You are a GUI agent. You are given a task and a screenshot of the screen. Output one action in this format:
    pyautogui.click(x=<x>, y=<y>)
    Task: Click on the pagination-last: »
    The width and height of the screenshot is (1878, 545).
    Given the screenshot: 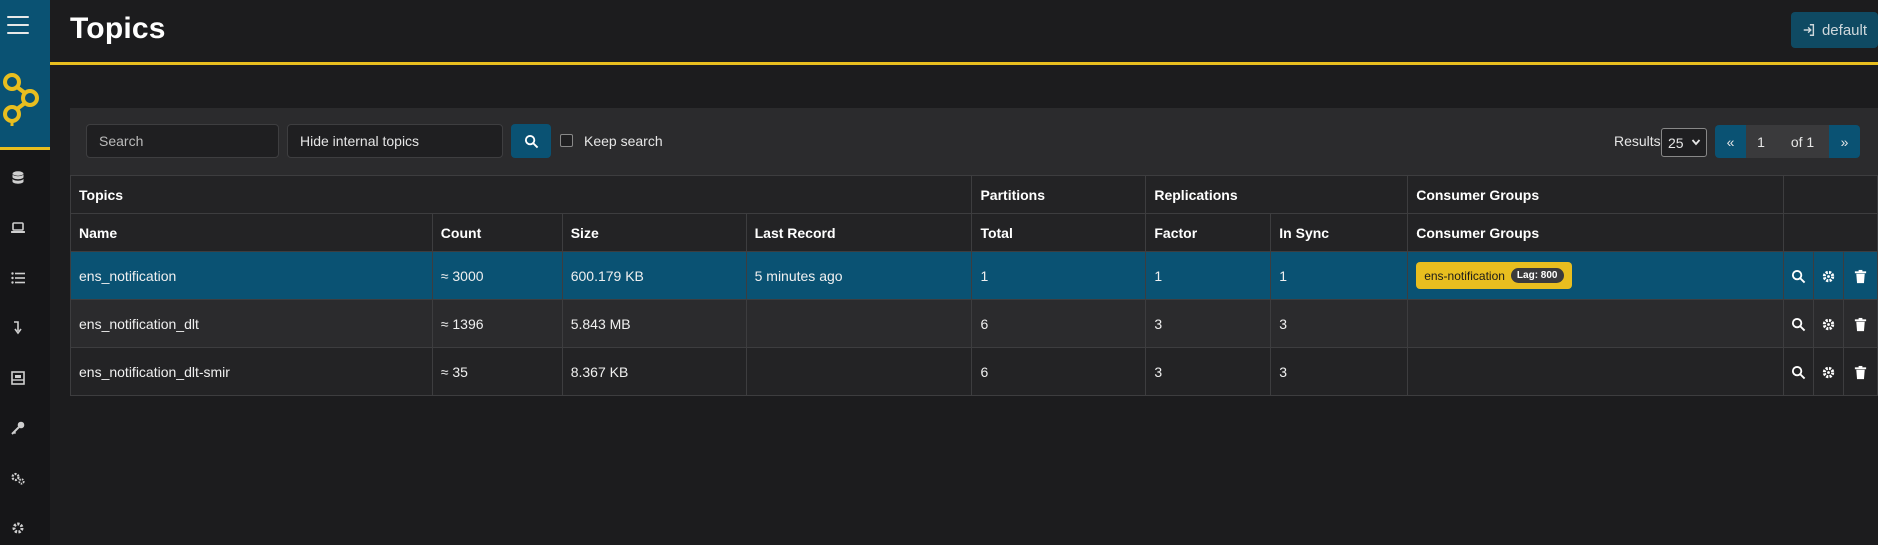 What is the action you would take?
    pyautogui.click(x=1844, y=141)
    